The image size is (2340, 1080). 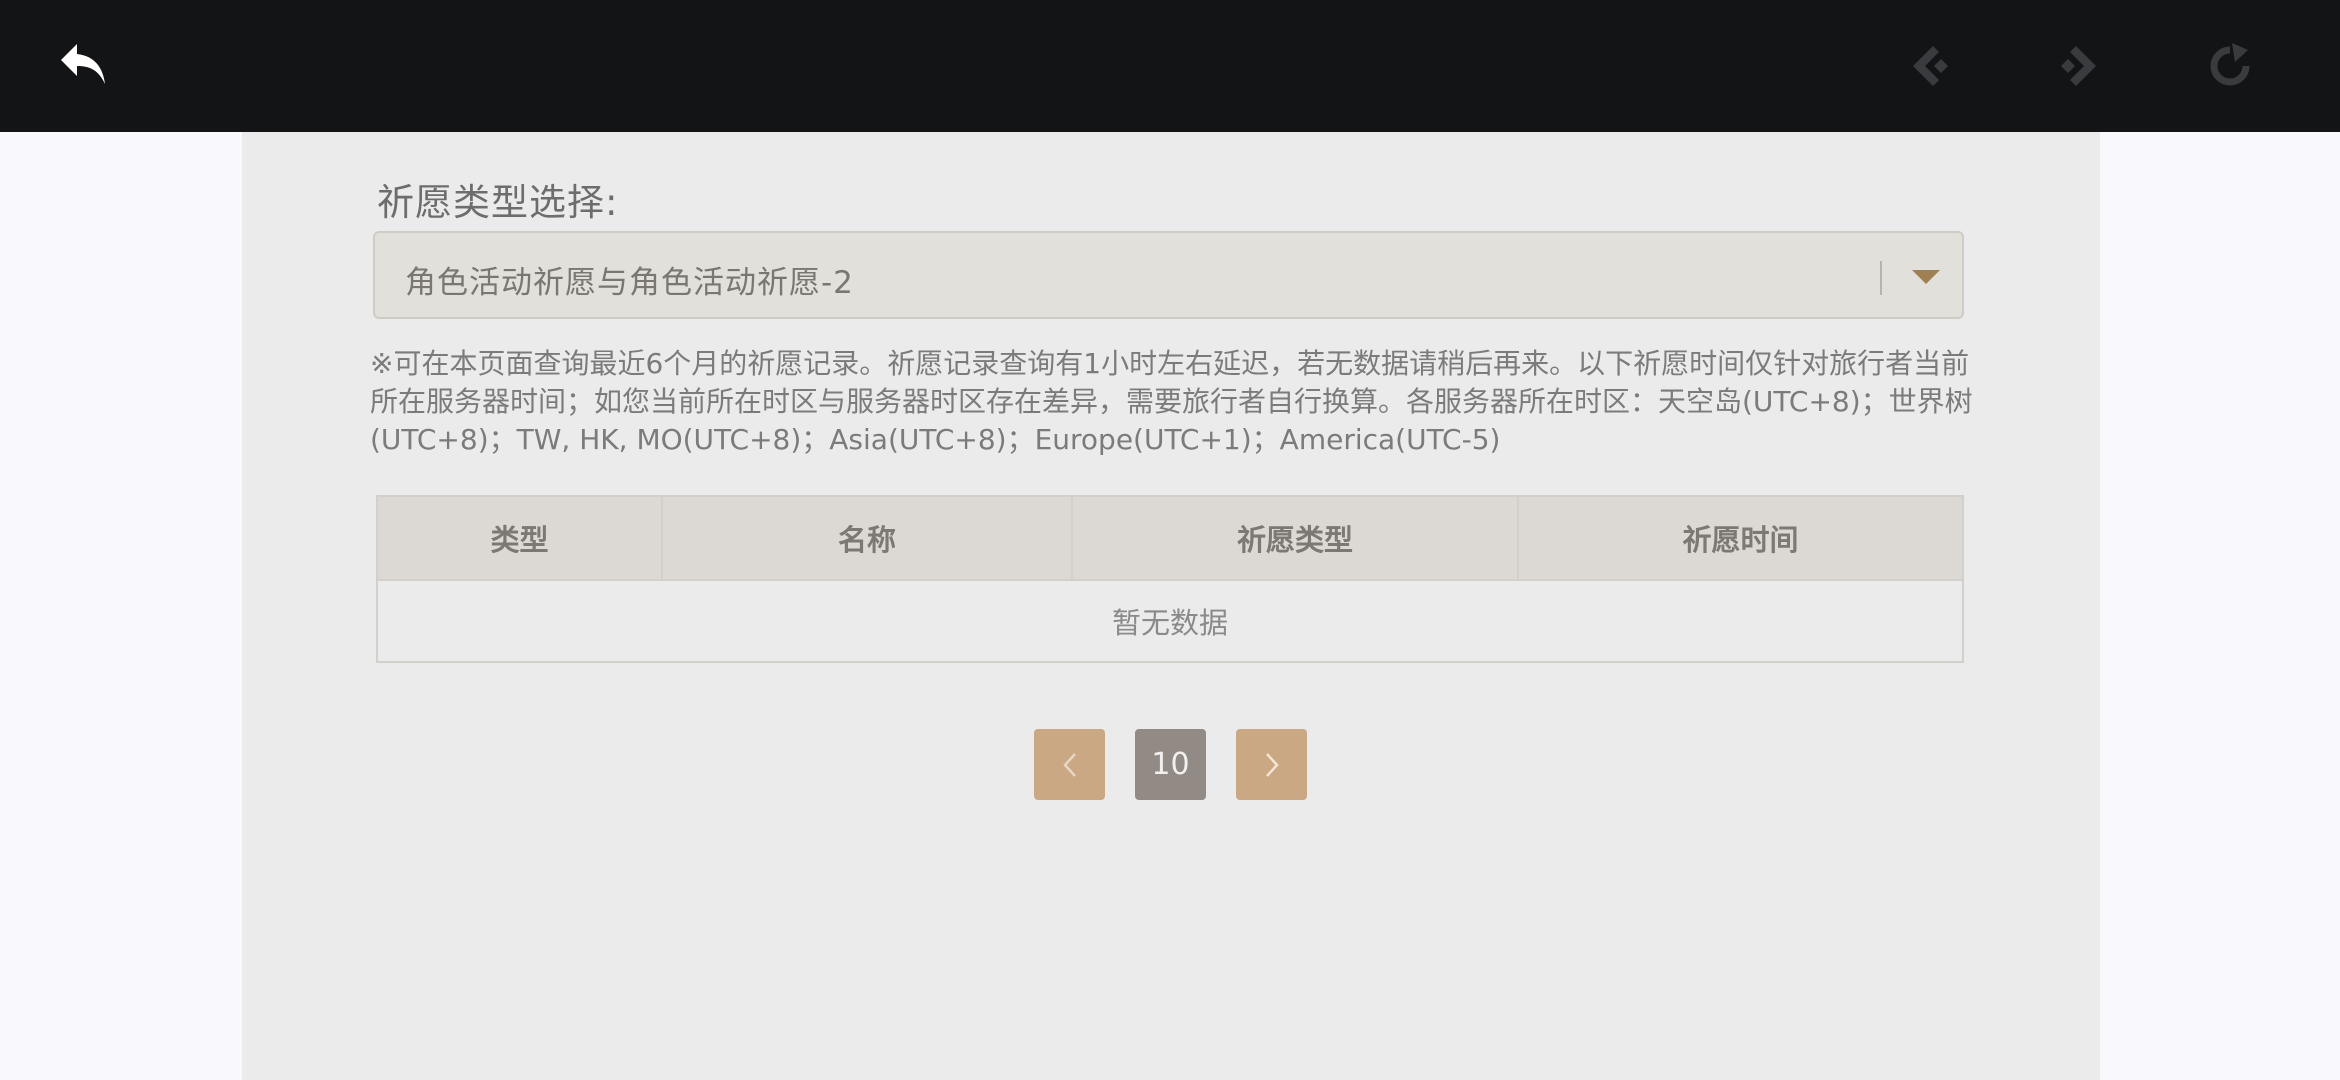 I want to click on caret-down-icon, so click(x=1926, y=277).